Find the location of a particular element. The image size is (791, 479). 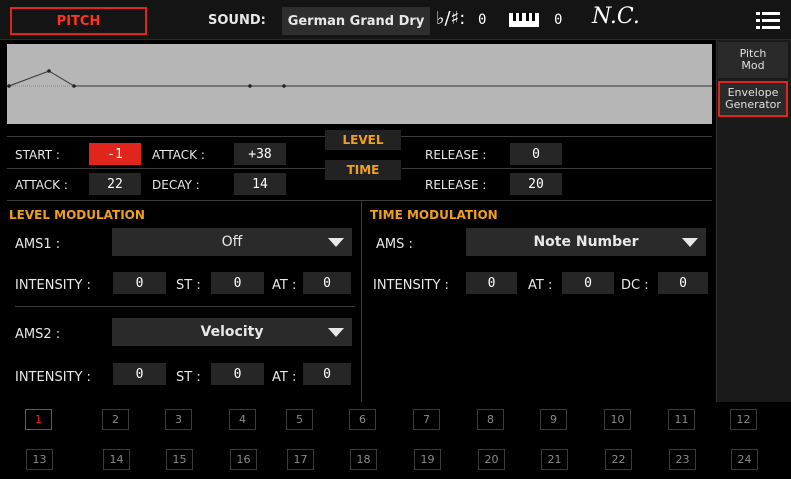

pad-button-5: 5 is located at coordinates (299, 419).